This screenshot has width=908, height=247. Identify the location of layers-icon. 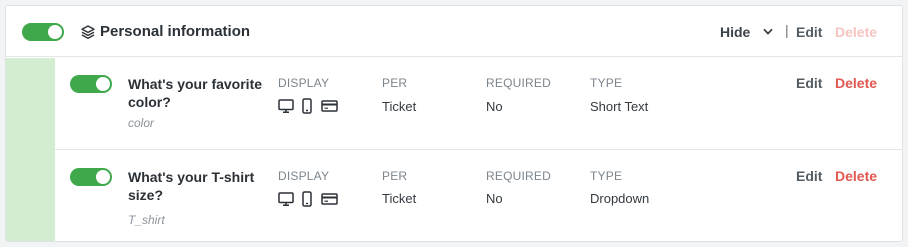
(88, 32).